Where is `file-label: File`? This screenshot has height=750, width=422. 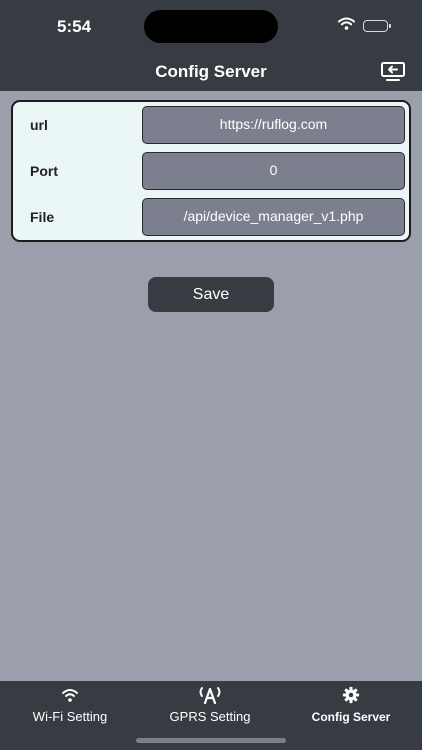
file-label: File is located at coordinates (42, 217).